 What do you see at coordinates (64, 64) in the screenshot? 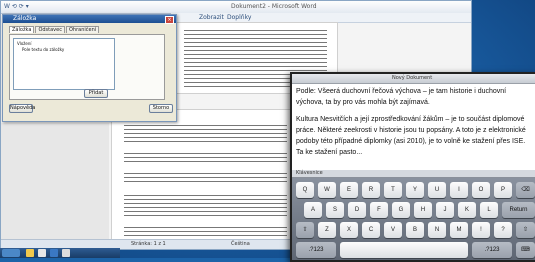
I see `bookmark-list: Vložení Pole textu do záložky` at bounding box center [64, 64].